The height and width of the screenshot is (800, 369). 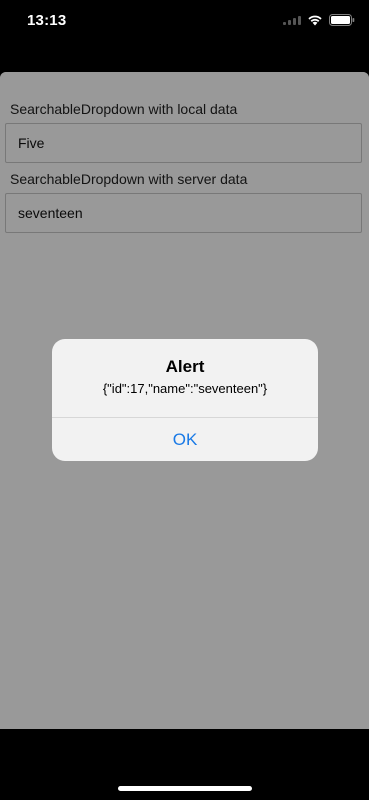 What do you see at coordinates (47, 20) in the screenshot?
I see `status-time: 13:13` at bounding box center [47, 20].